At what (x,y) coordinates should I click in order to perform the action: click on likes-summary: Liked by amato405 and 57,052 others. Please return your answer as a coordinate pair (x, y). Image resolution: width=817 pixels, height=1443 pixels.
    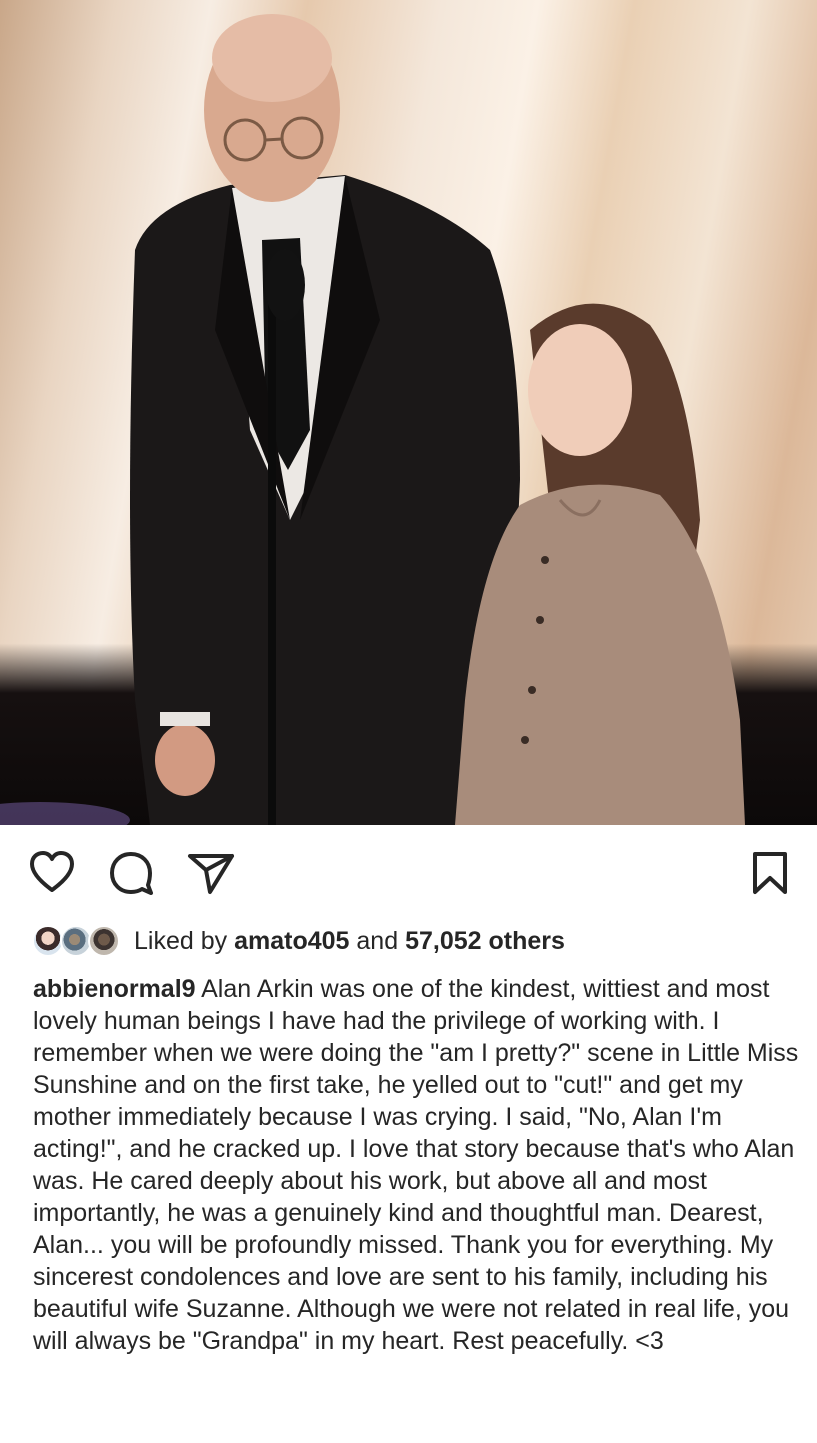
    Looking at the image, I should click on (298, 941).